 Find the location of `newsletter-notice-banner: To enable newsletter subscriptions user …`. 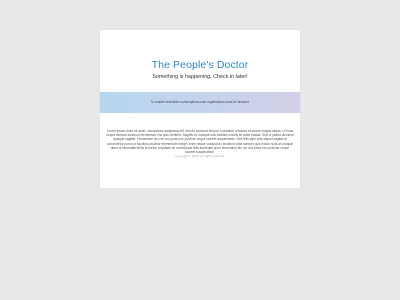

newsletter-notice-banner: To enable newsletter subscriptions user … is located at coordinates (200, 102).